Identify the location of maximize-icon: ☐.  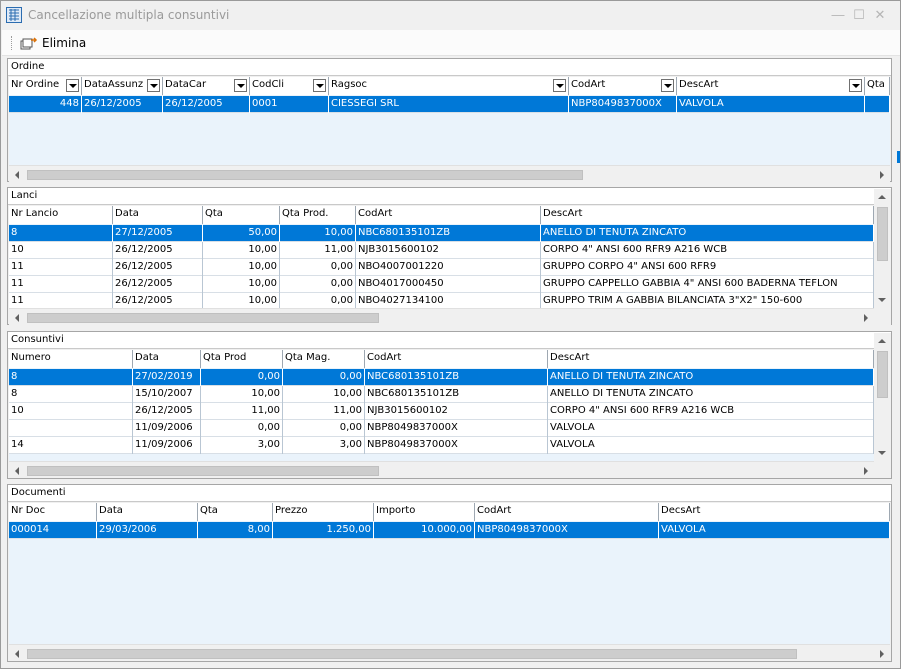
(859, 15).